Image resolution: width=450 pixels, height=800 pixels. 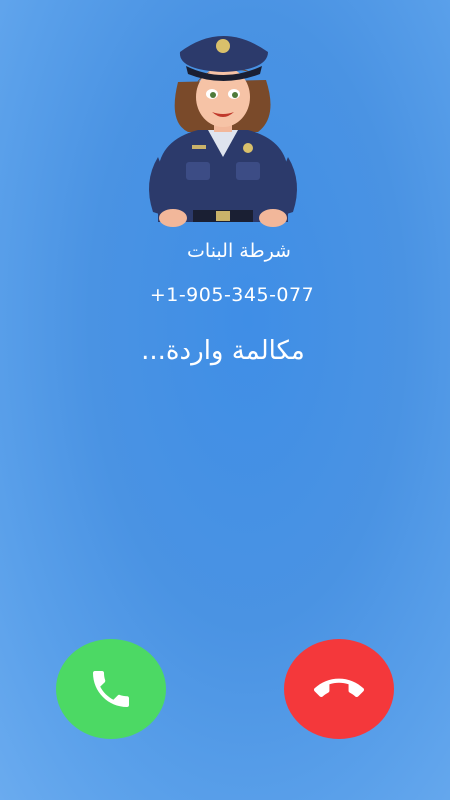 I want to click on phone-hangup-icon, so click(x=339, y=688).